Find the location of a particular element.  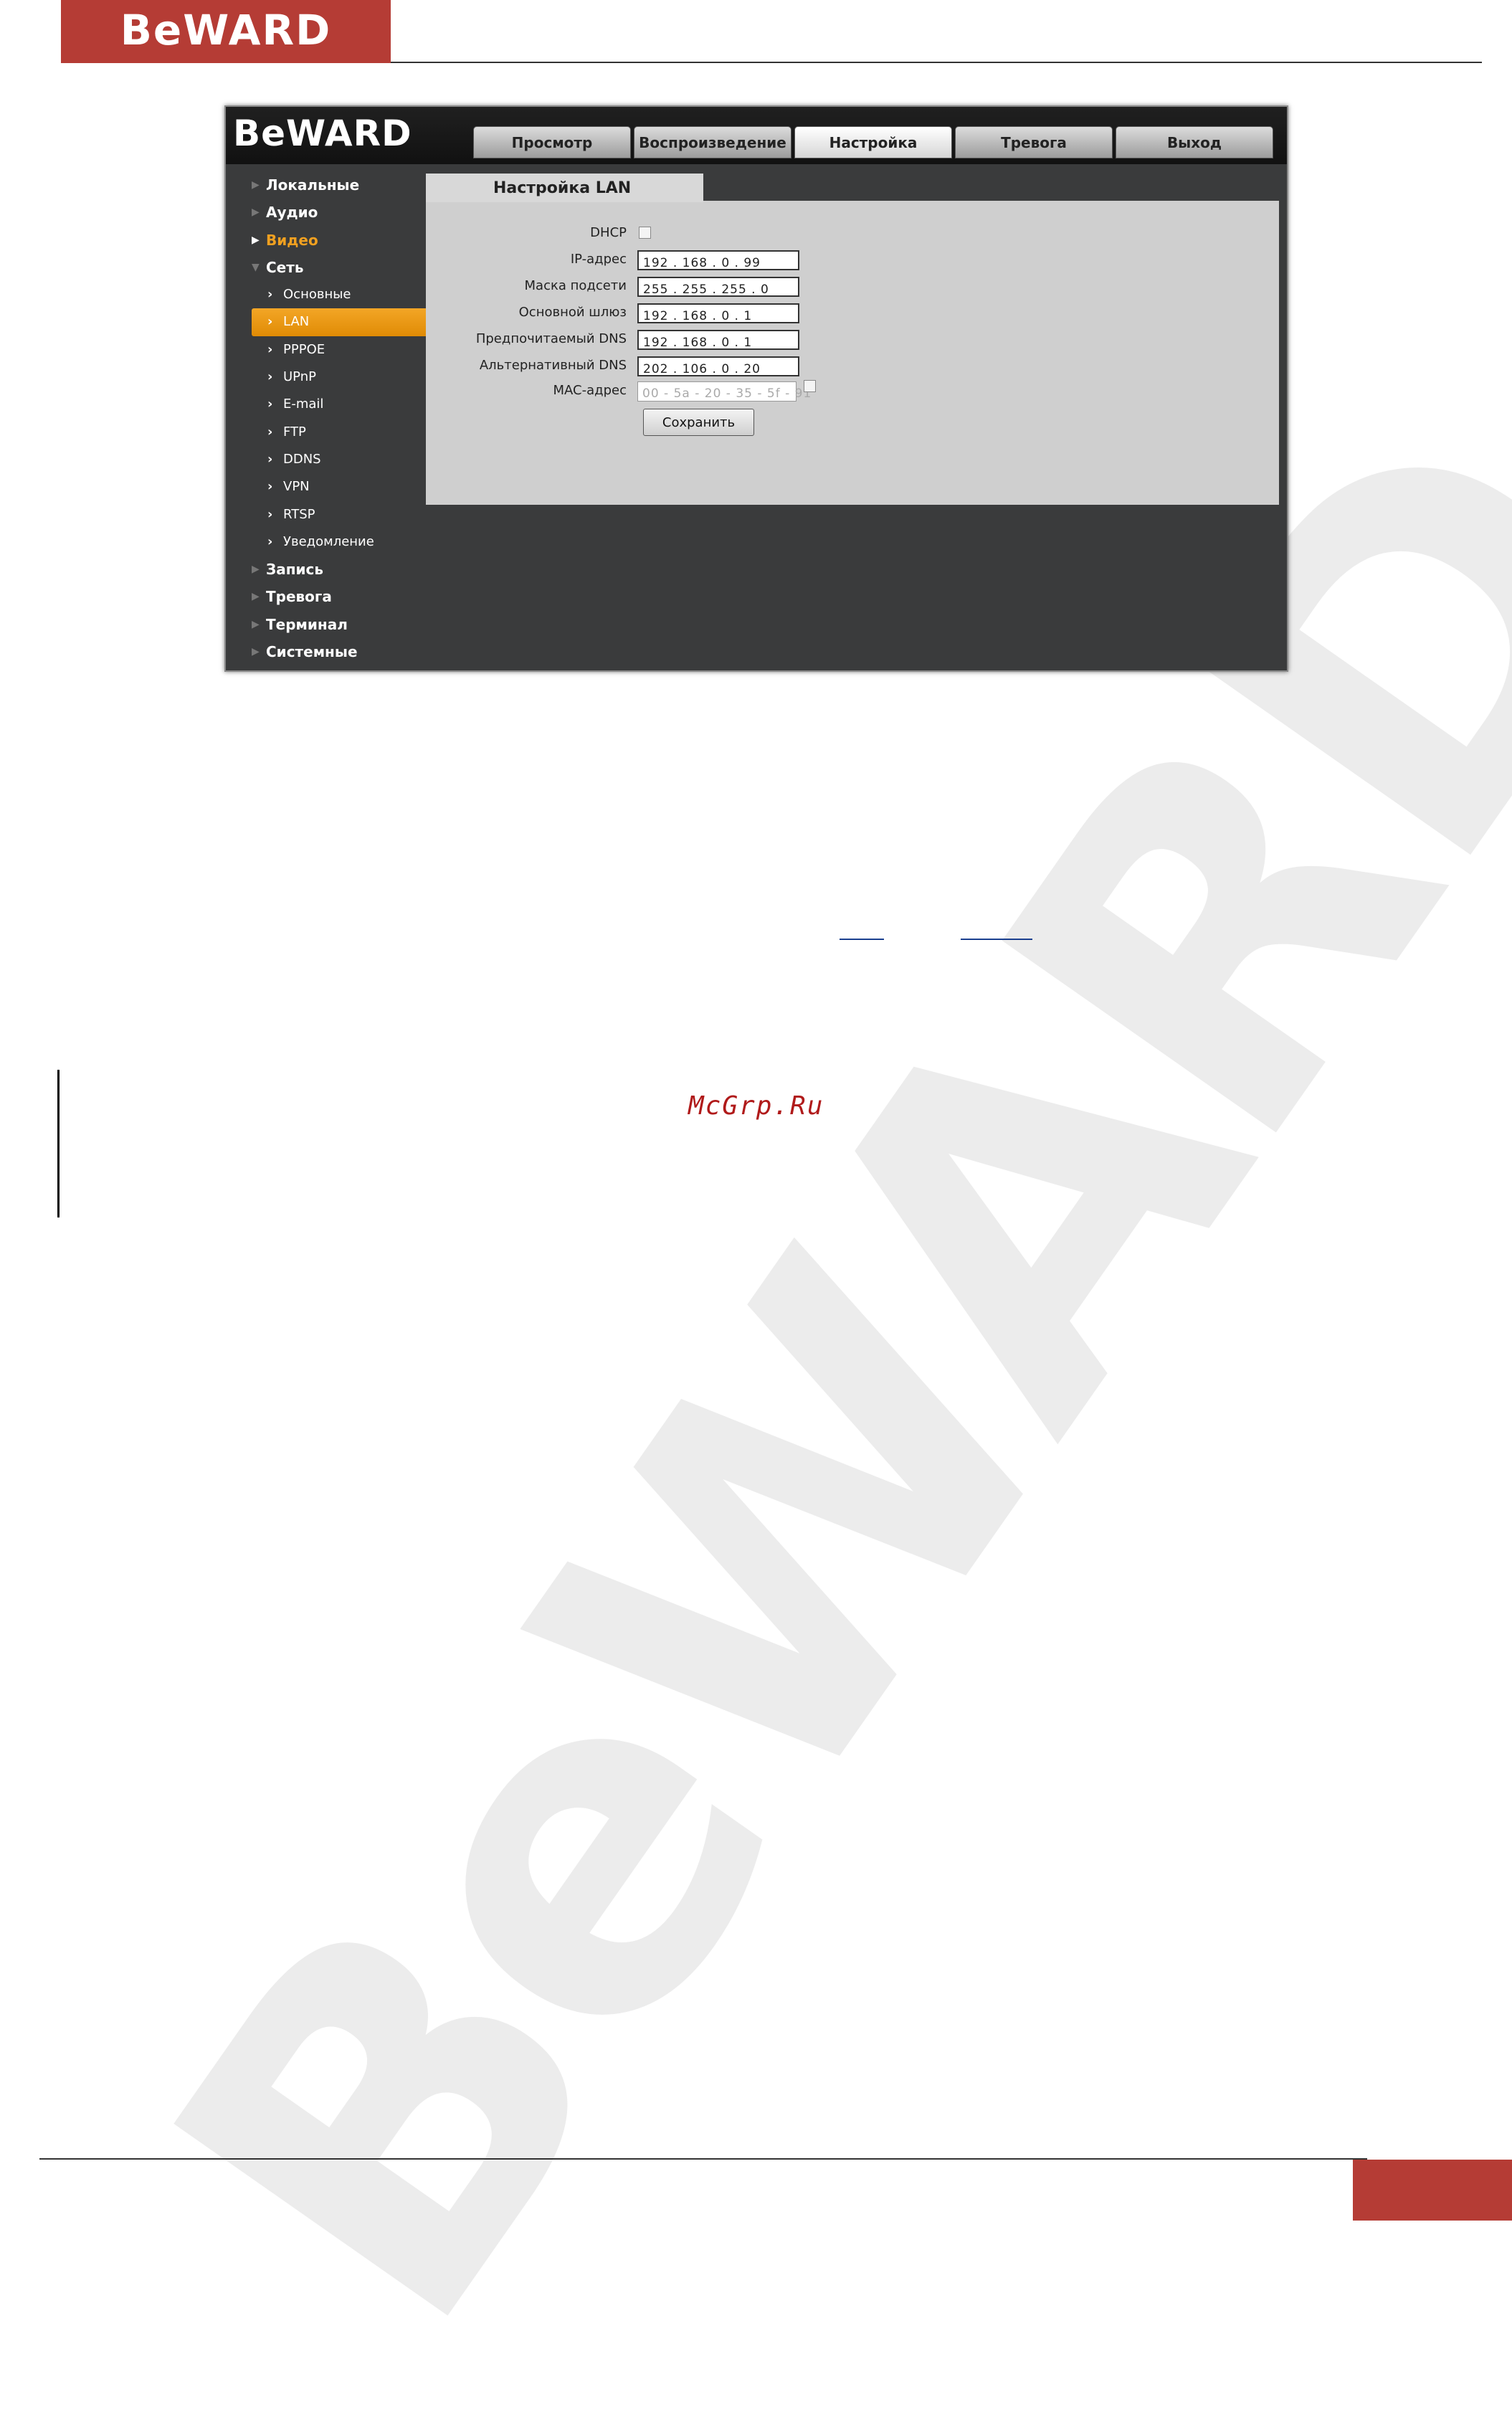

site-watermark-text: McGrp.Ru is located at coordinates (756, 1106).